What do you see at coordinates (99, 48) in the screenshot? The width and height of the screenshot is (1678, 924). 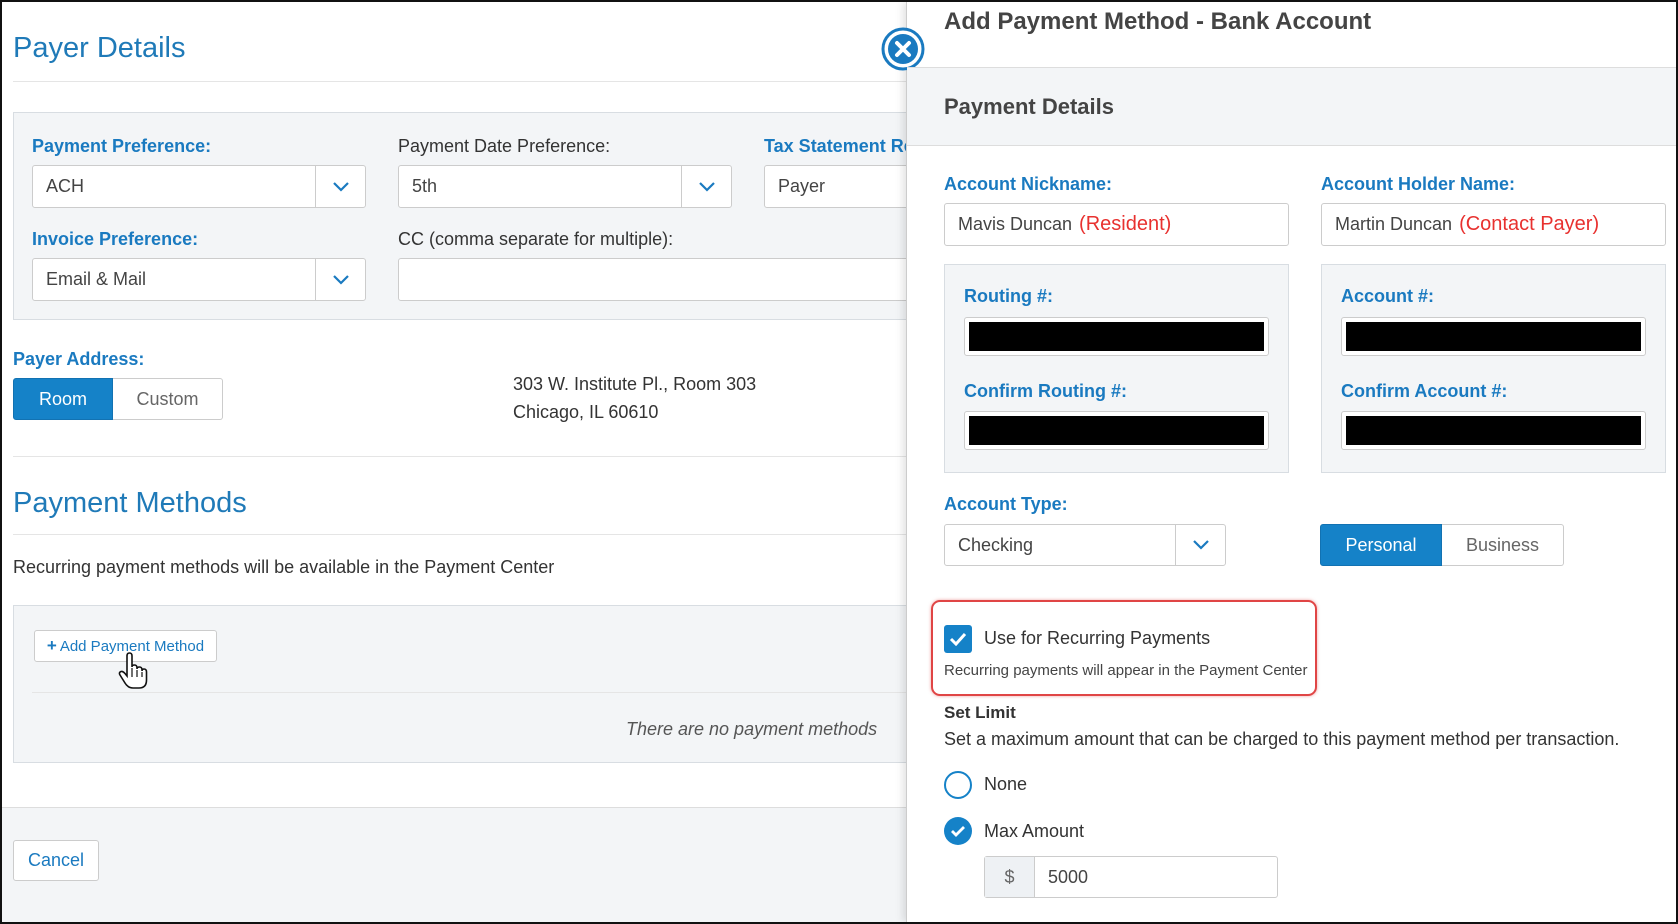 I see `page-title: Payer Details` at bounding box center [99, 48].